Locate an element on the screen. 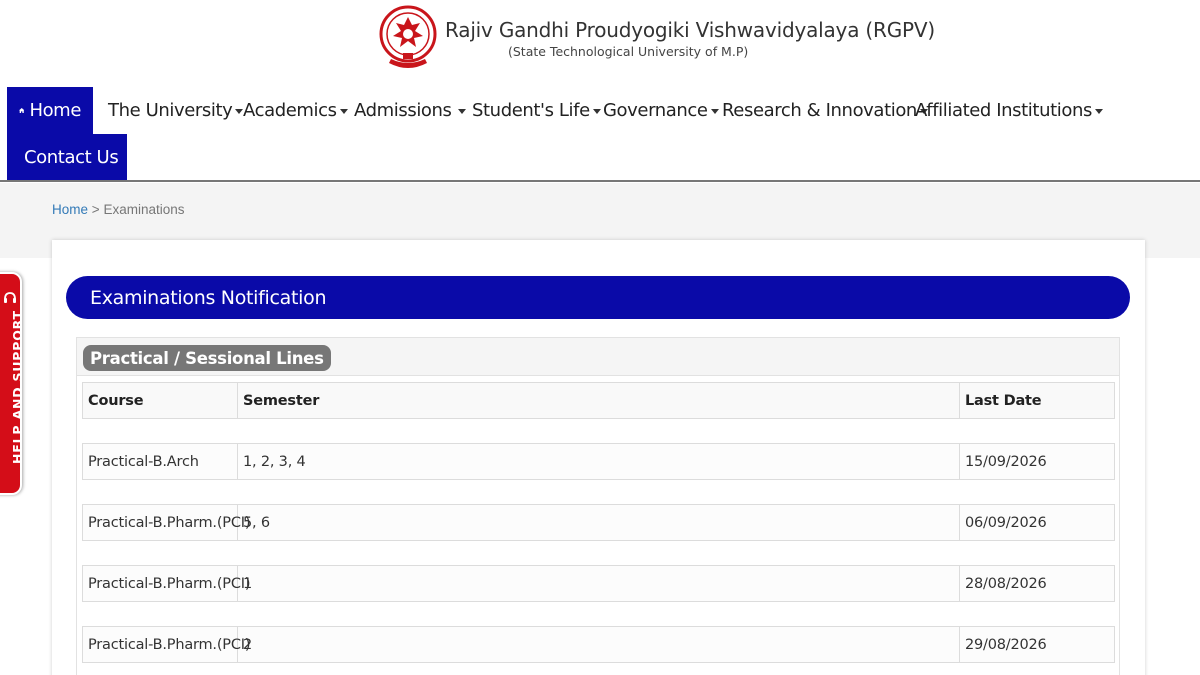 The width and height of the screenshot is (1200, 675). nav-item-the-university: The University is located at coordinates (176, 110).